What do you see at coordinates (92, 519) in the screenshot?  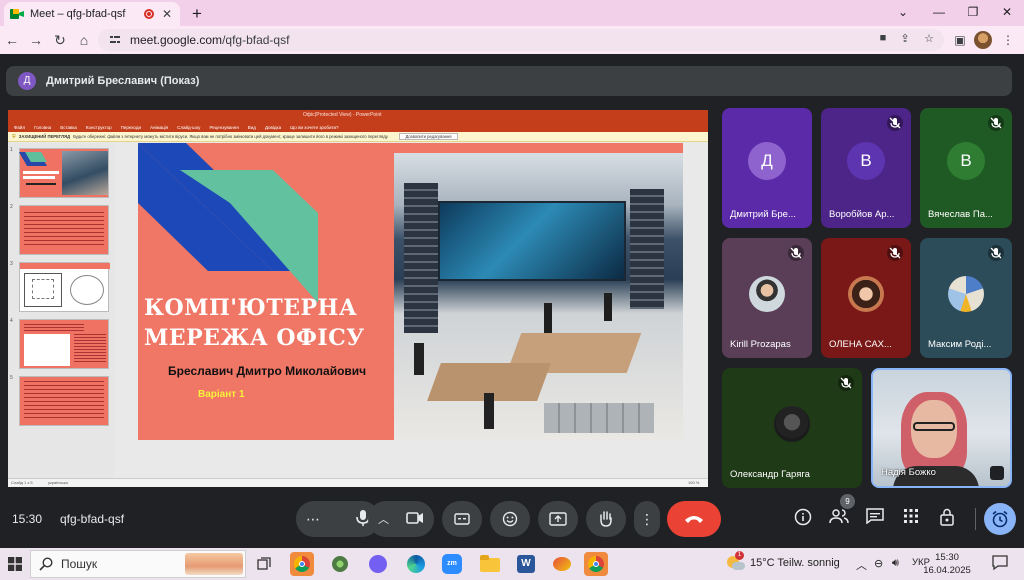 I see `meeting-code: qfg-bfad-qsf` at bounding box center [92, 519].